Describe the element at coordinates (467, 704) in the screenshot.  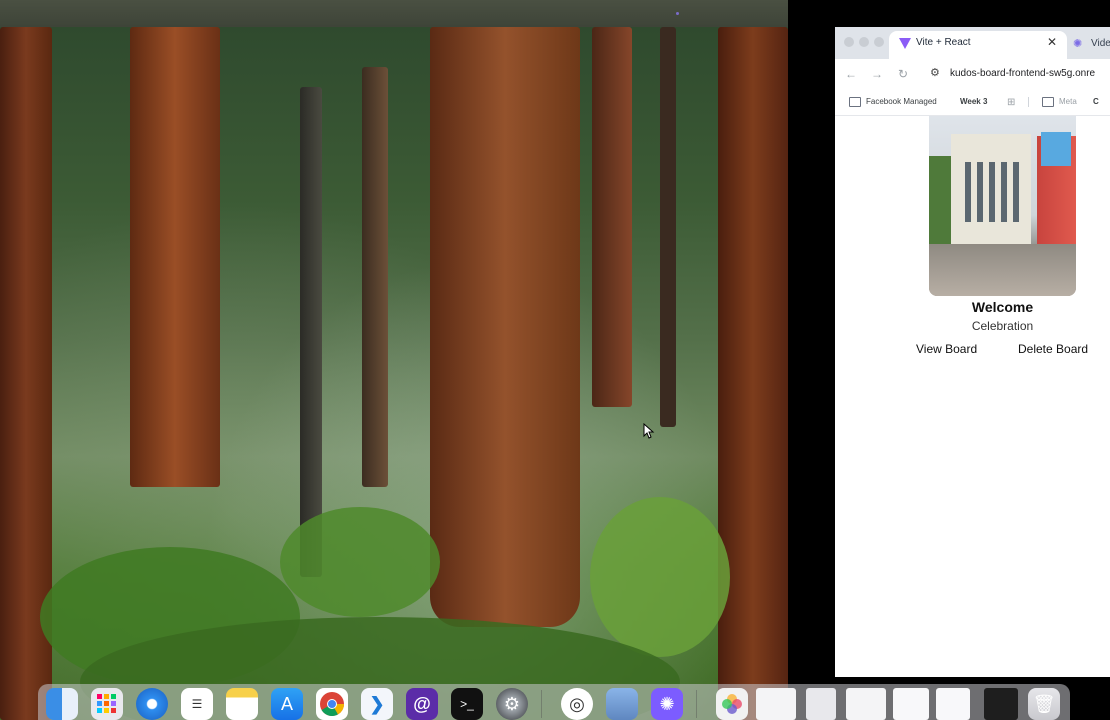
I see `terminal-icon: >_` at that location.